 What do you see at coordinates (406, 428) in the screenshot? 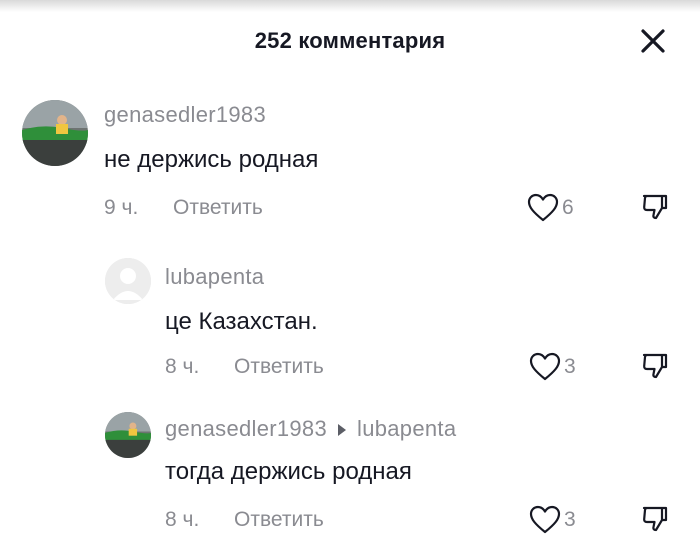
I see `reply-to-username: lubapenta` at bounding box center [406, 428].